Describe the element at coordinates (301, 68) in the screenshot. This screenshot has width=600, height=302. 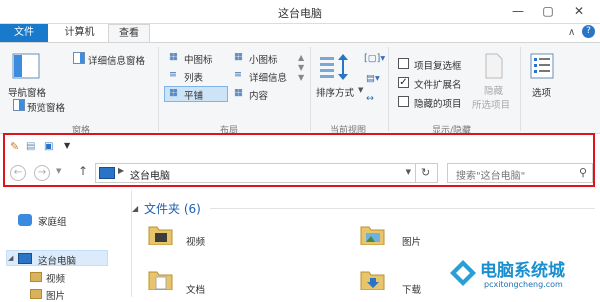
I see `layout-scroll-icon: ▲ ▼ ▼` at that location.